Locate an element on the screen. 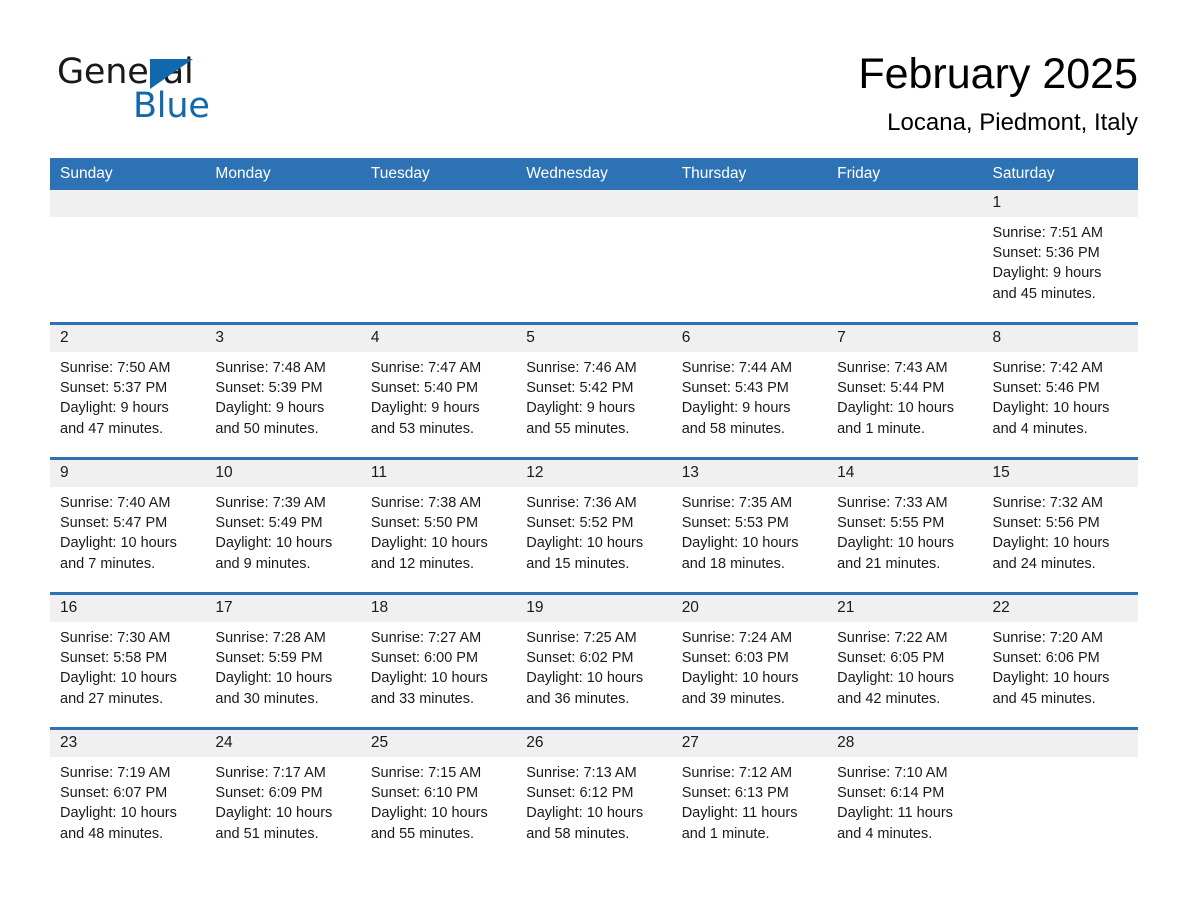  title-block: February 2025 Locana, Piedmont, Italy is located at coordinates (998, 93).